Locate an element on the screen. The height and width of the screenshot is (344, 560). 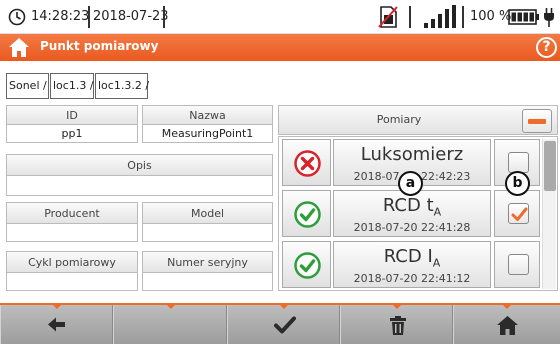
measurement-row: RCD IA 2018-07-20 22:41:12 is located at coordinates (410, 264).